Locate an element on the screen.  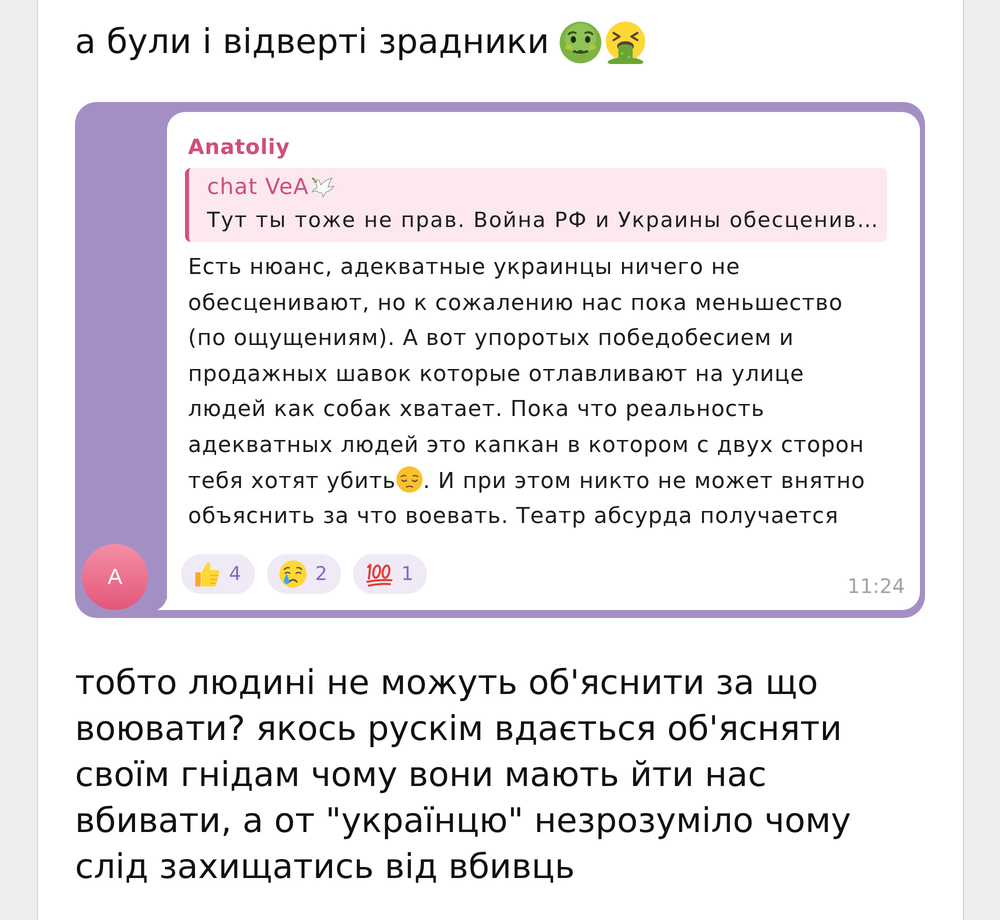
reaction-button: 2 is located at coordinates (304, 574).